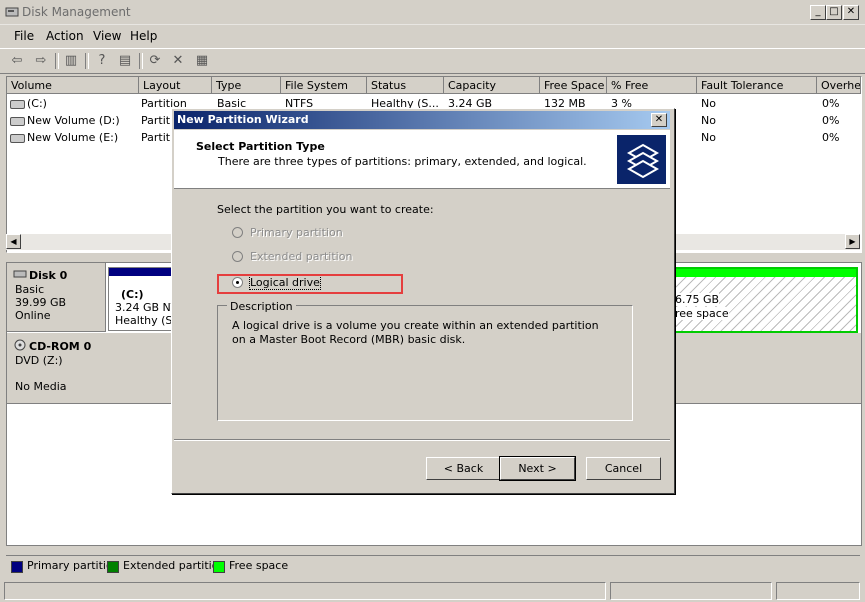 The image size is (865, 602). Describe the element at coordinates (76, 12) in the screenshot. I see `window-title: Disk Management` at that location.